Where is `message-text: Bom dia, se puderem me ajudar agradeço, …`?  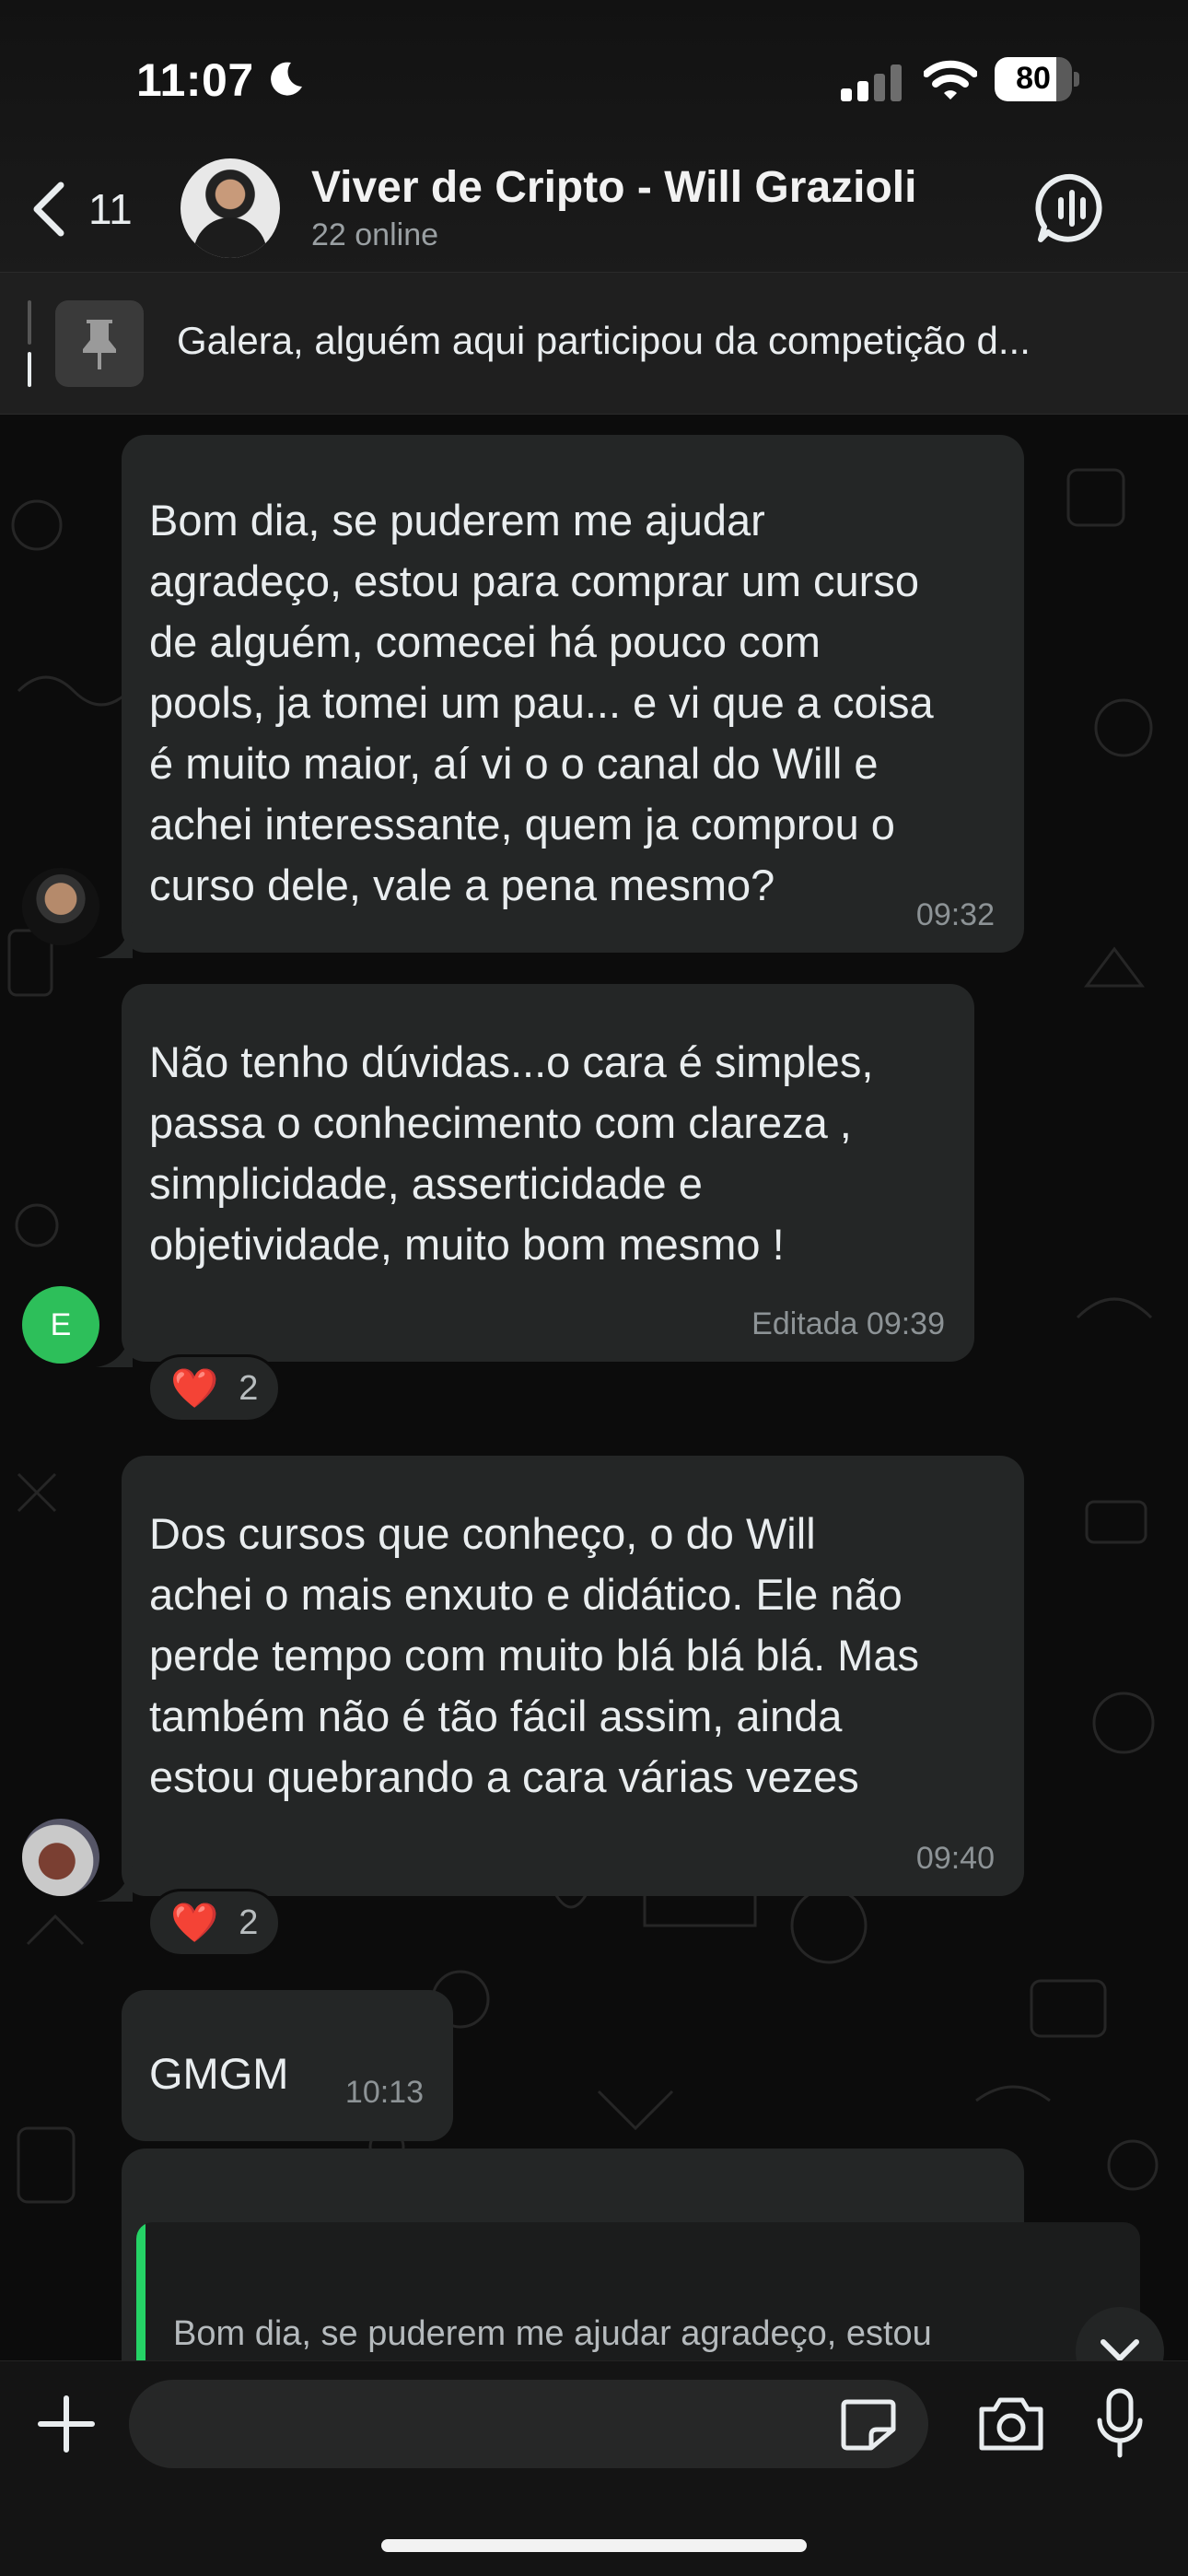 message-text: Bom dia, se puderem me ajudar agradeço, … is located at coordinates (541, 702).